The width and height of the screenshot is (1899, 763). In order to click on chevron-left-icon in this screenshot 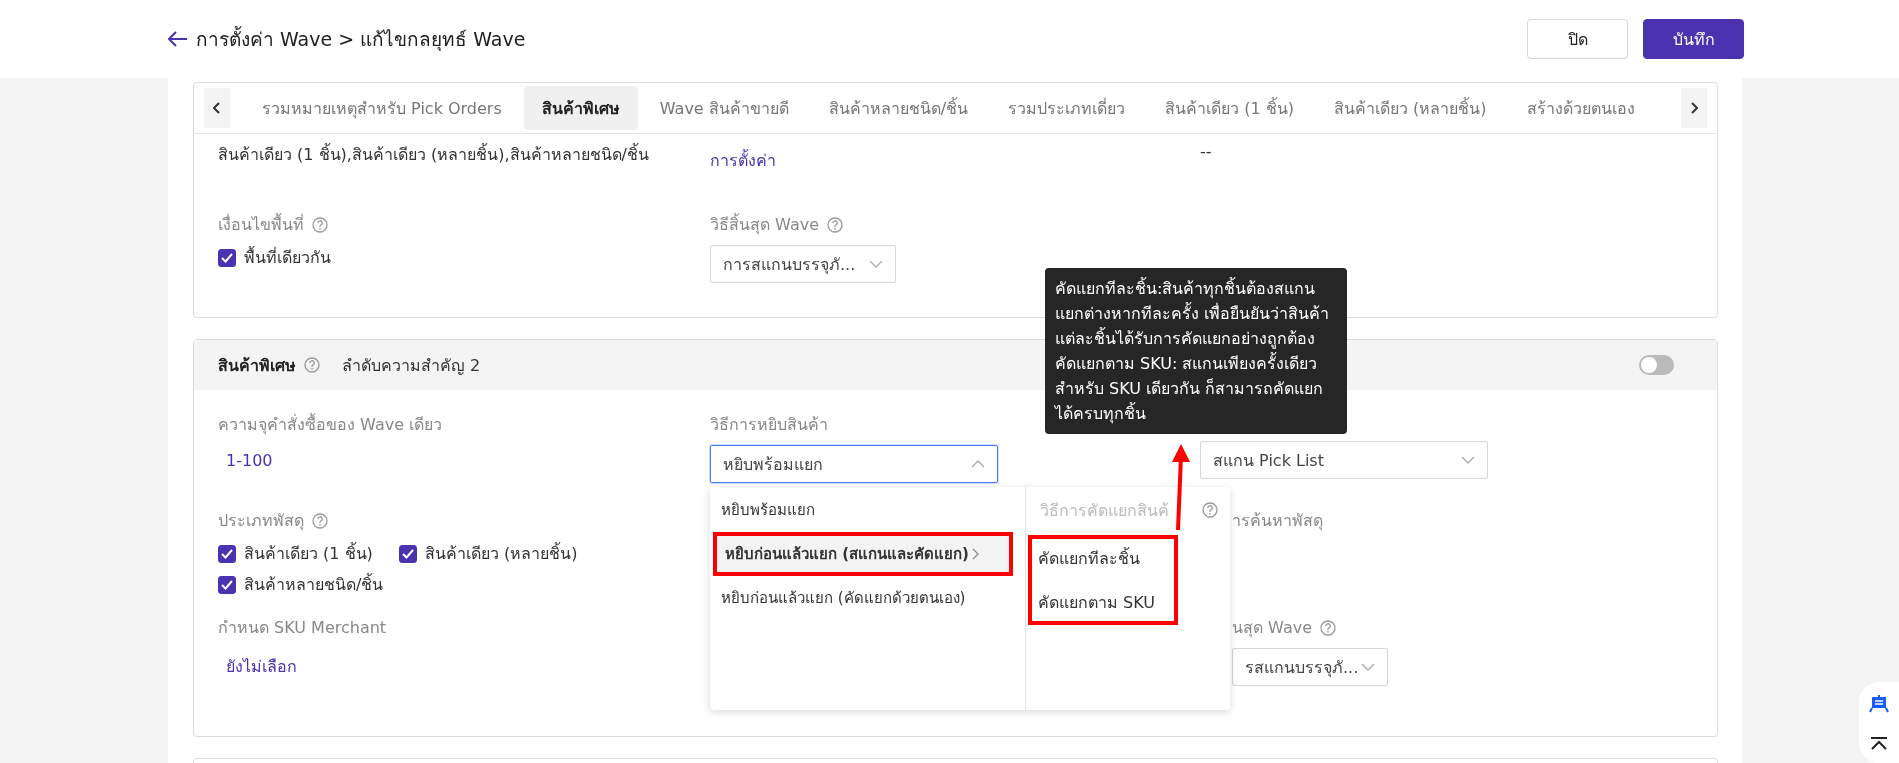, I will do `click(217, 108)`.